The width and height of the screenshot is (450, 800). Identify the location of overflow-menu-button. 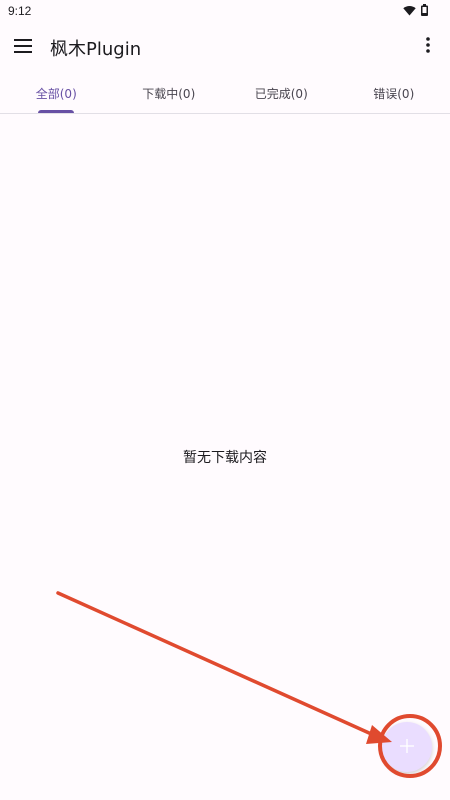
(428, 47).